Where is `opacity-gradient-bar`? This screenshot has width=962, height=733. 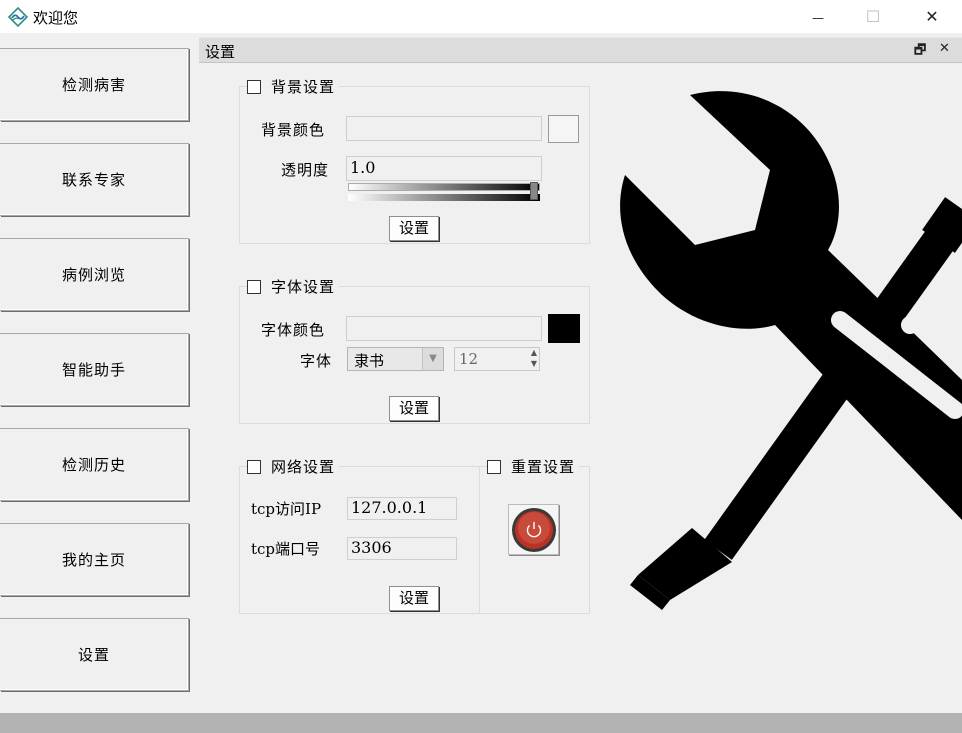 opacity-gradient-bar is located at coordinates (444, 197).